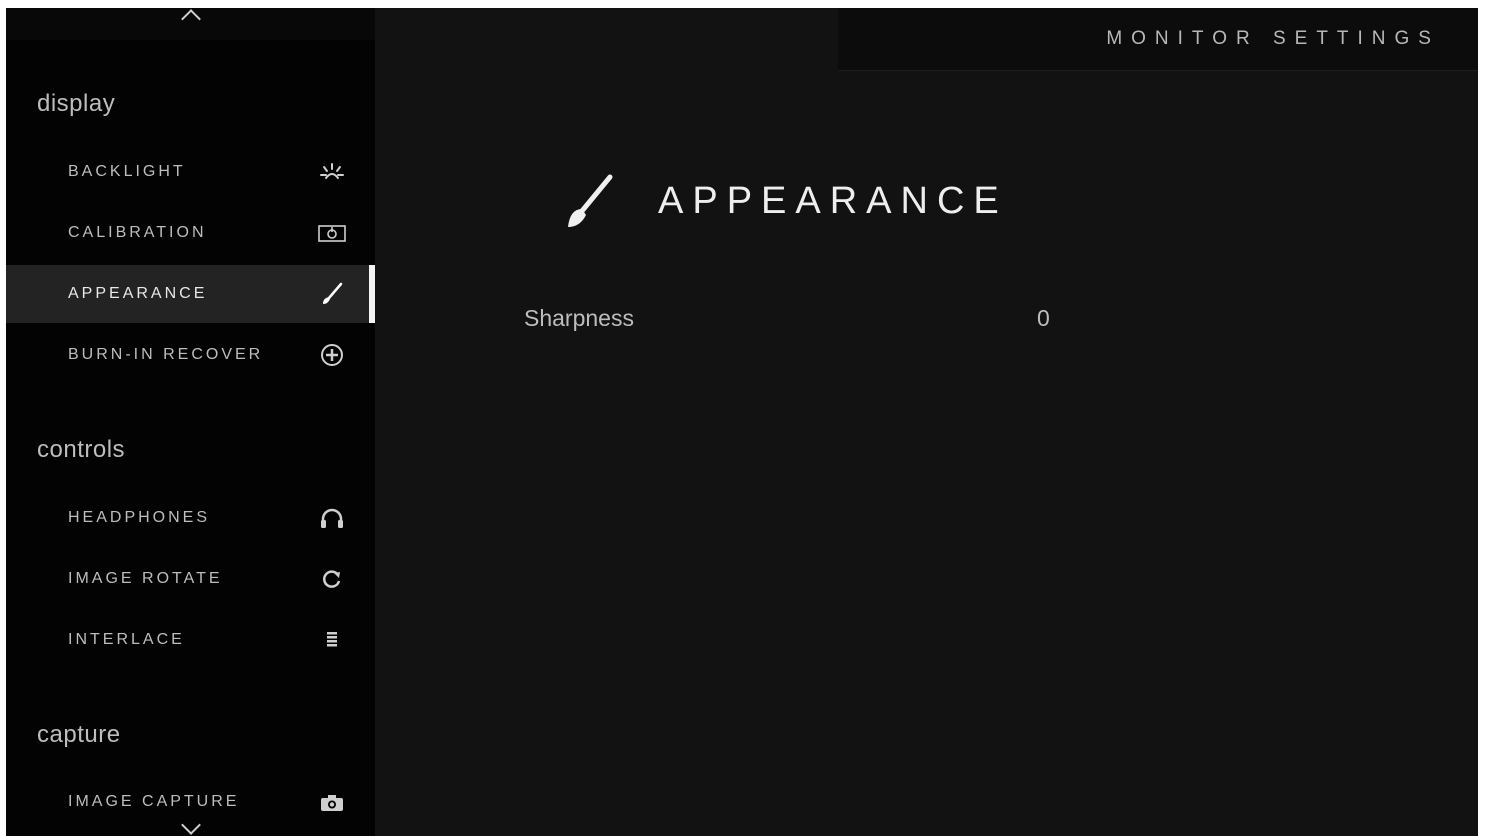 The height and width of the screenshot is (836, 1486). I want to click on sidebar-item-burn-in-recover: BURN-IN RECOVER, so click(190, 355).